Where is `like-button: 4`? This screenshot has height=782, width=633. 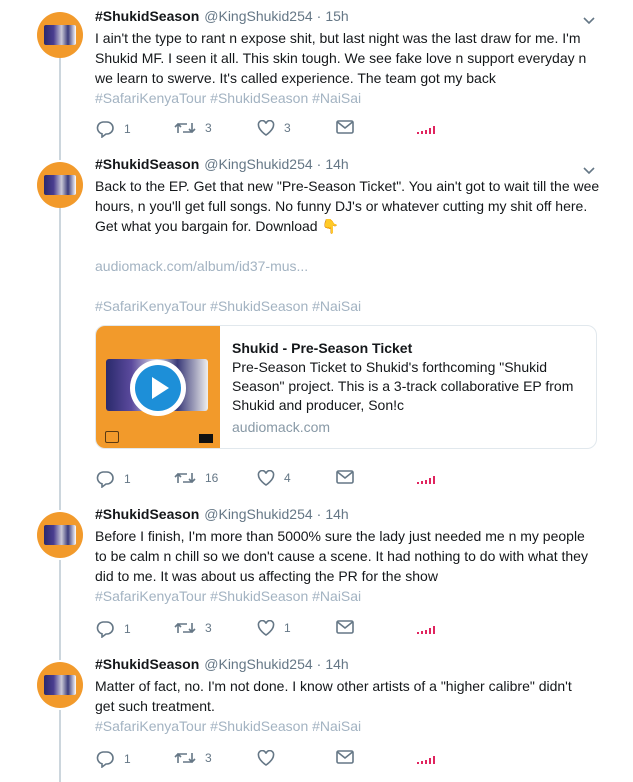
like-button: 4 is located at coordinates (274, 478).